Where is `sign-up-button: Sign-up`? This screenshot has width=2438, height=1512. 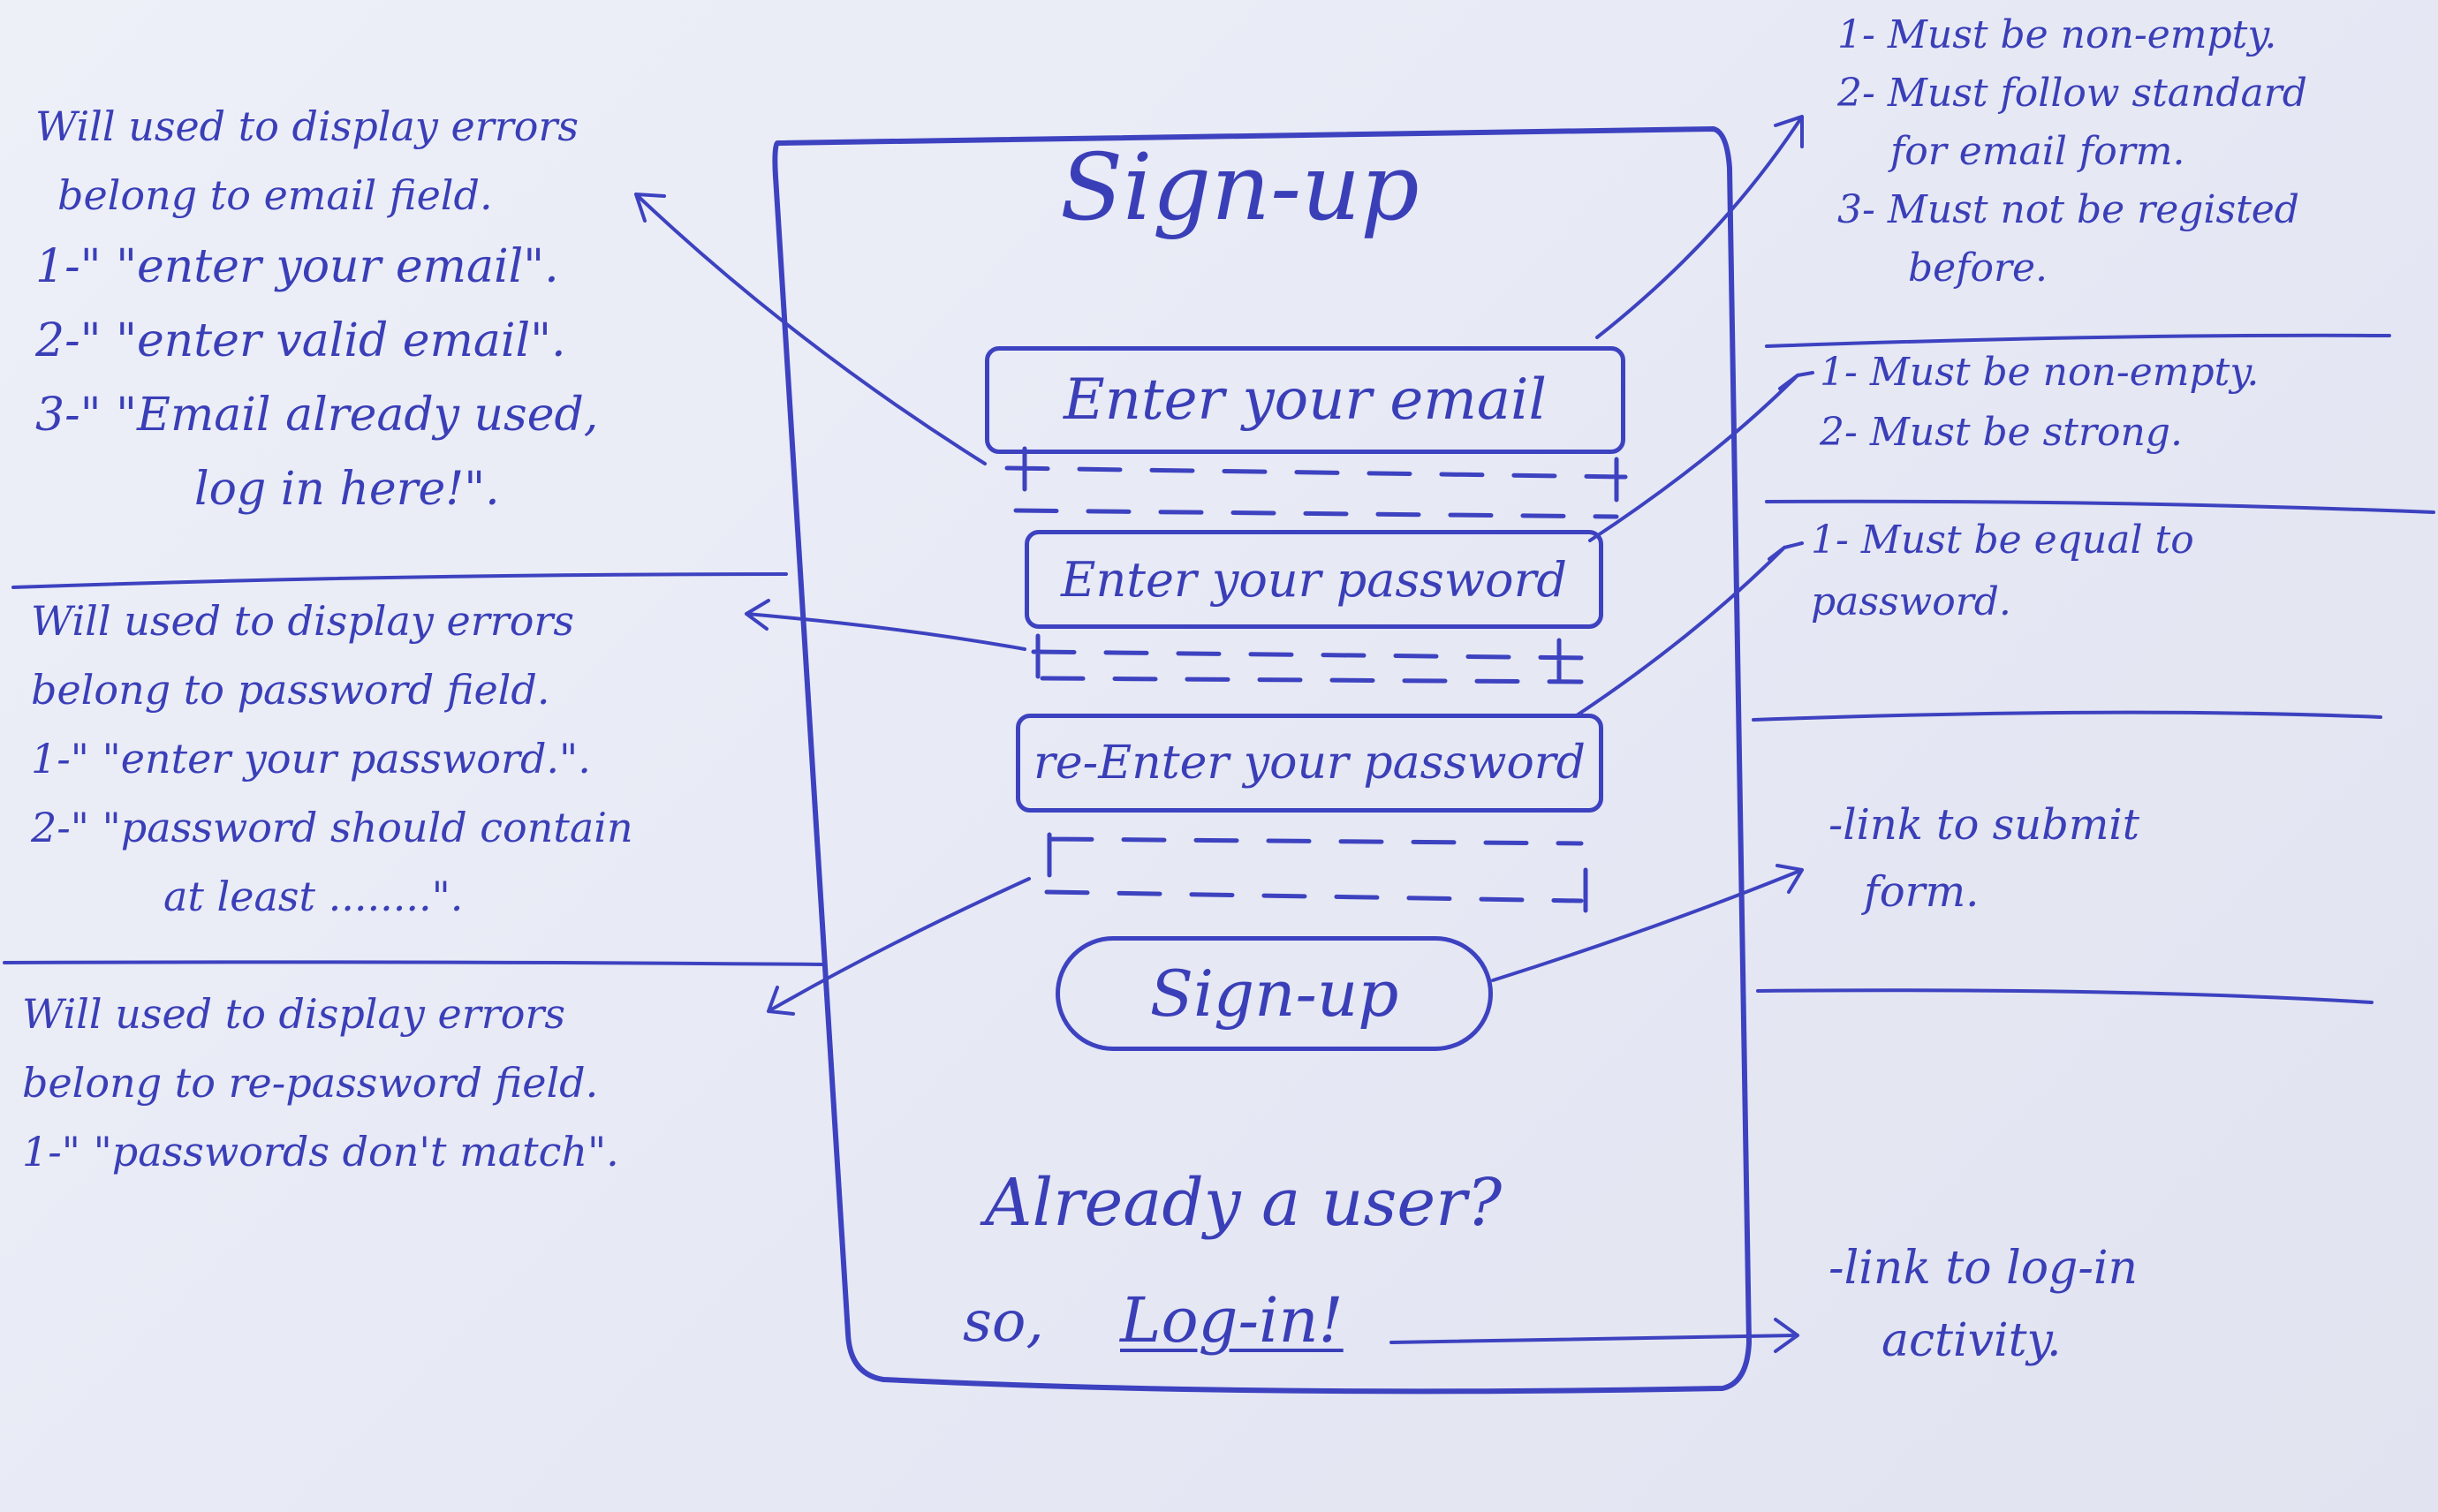 sign-up-button: Sign-up is located at coordinates (1274, 994).